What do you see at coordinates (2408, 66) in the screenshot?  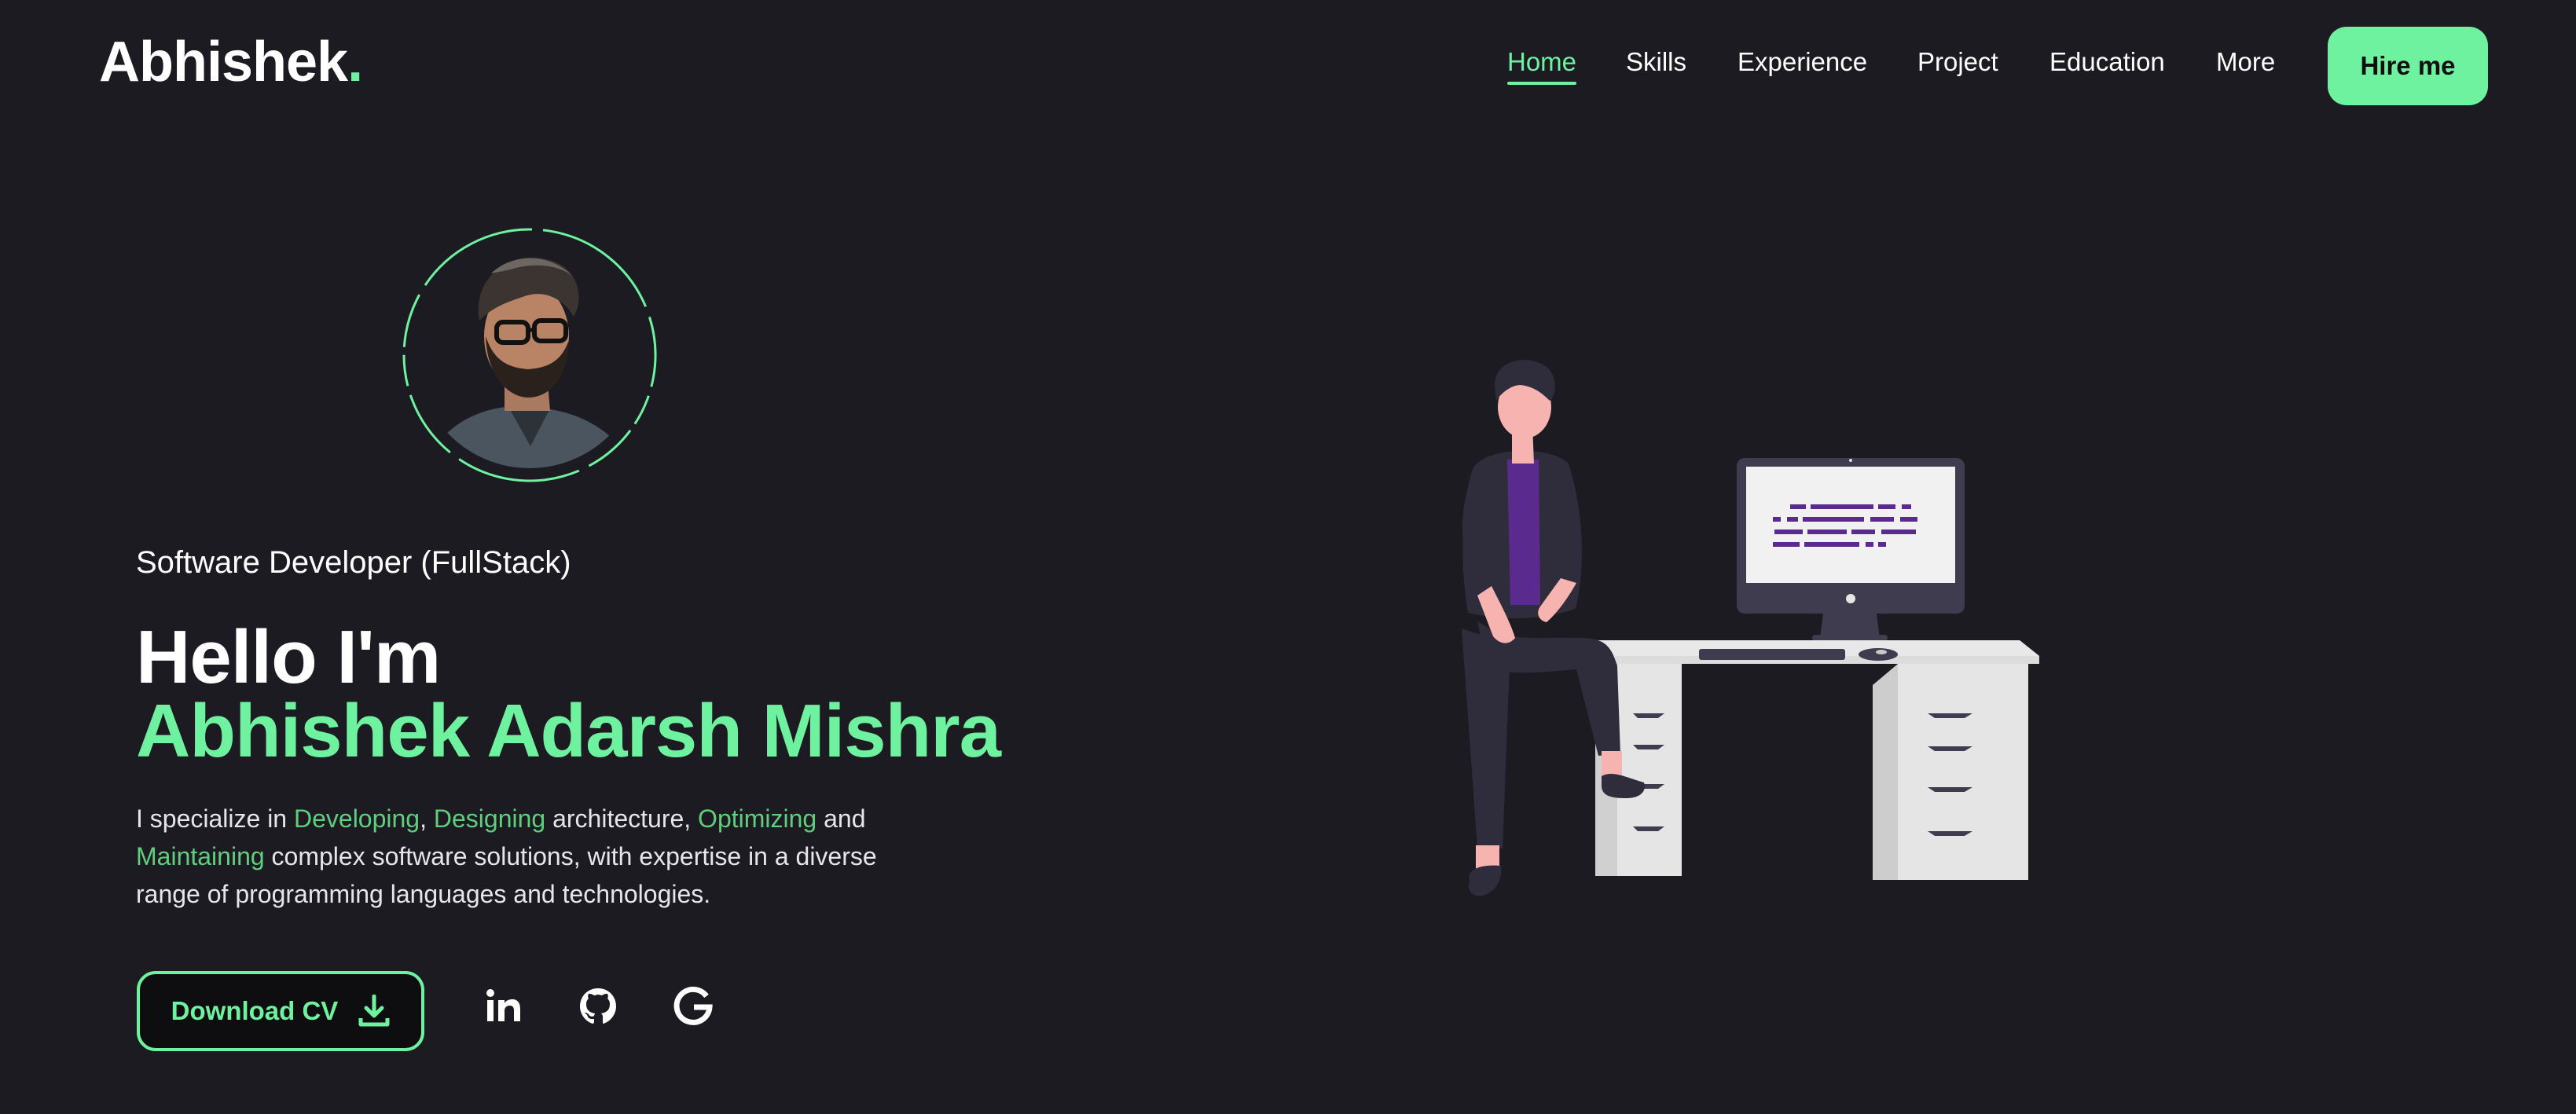 I see `hire-me-button: Hire me` at bounding box center [2408, 66].